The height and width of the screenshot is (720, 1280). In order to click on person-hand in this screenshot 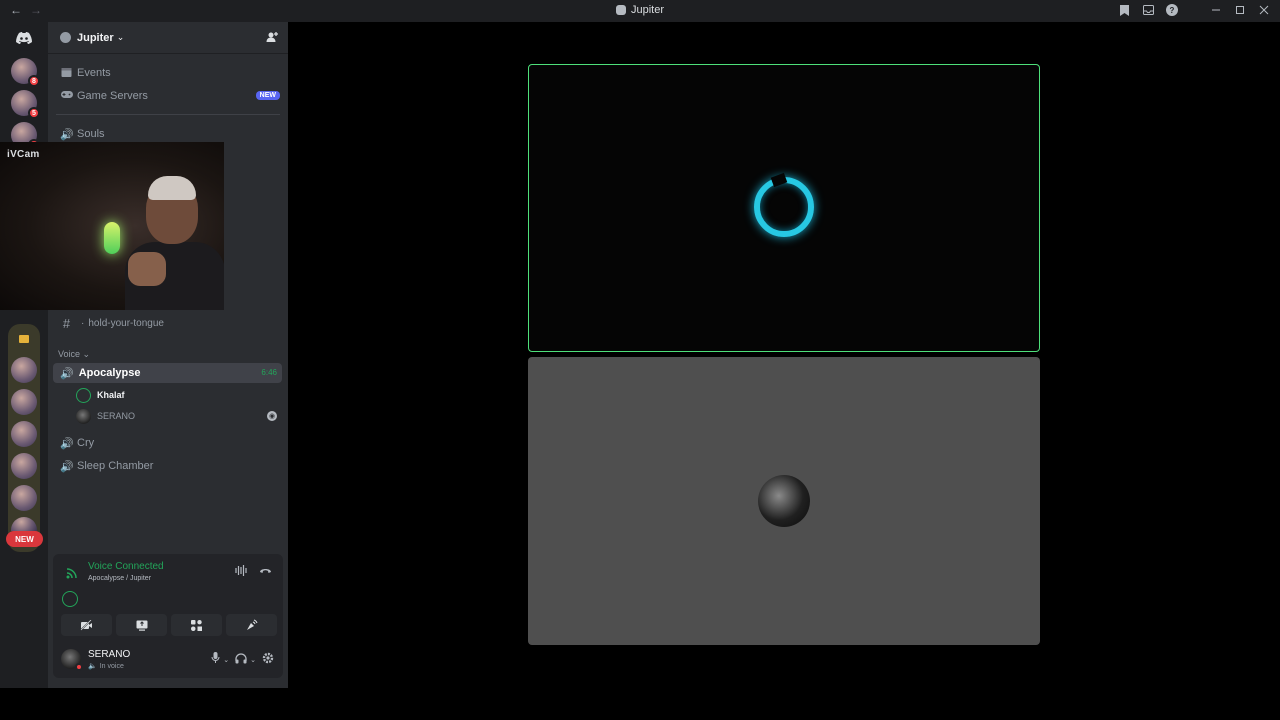, I will do `click(147, 269)`.